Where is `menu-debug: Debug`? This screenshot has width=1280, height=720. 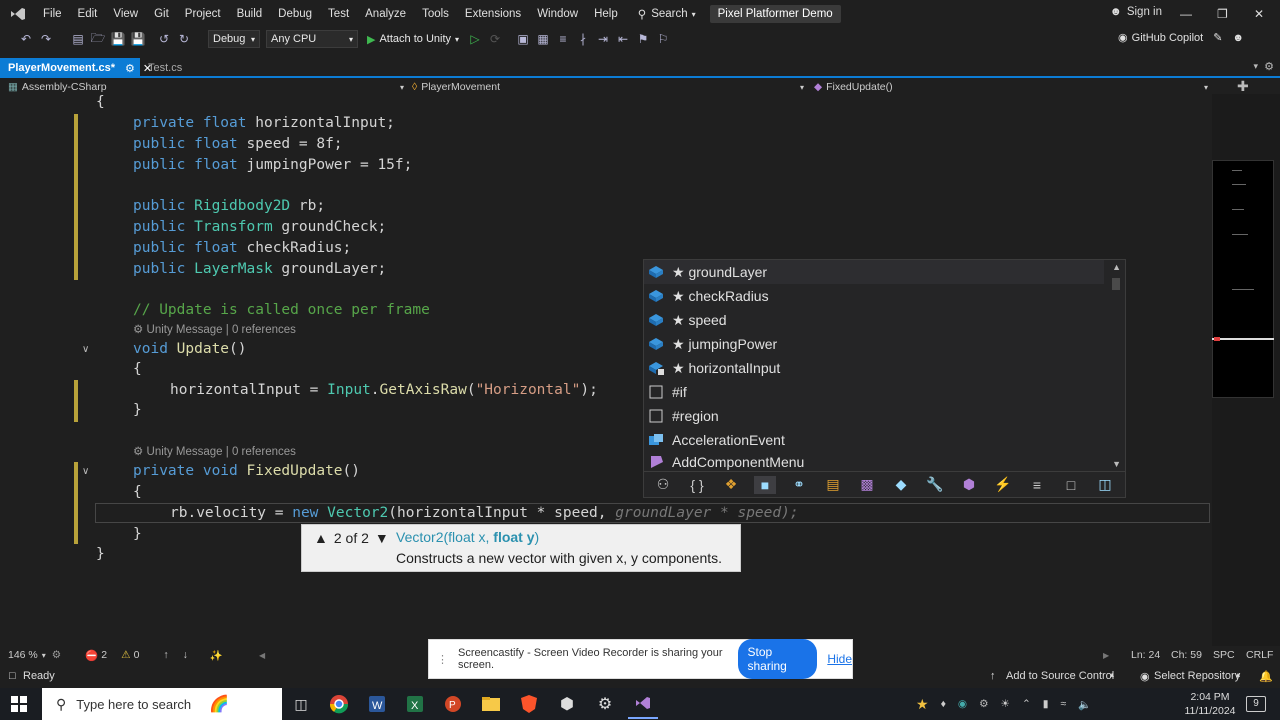
menu-debug: Debug is located at coordinates (295, 14).